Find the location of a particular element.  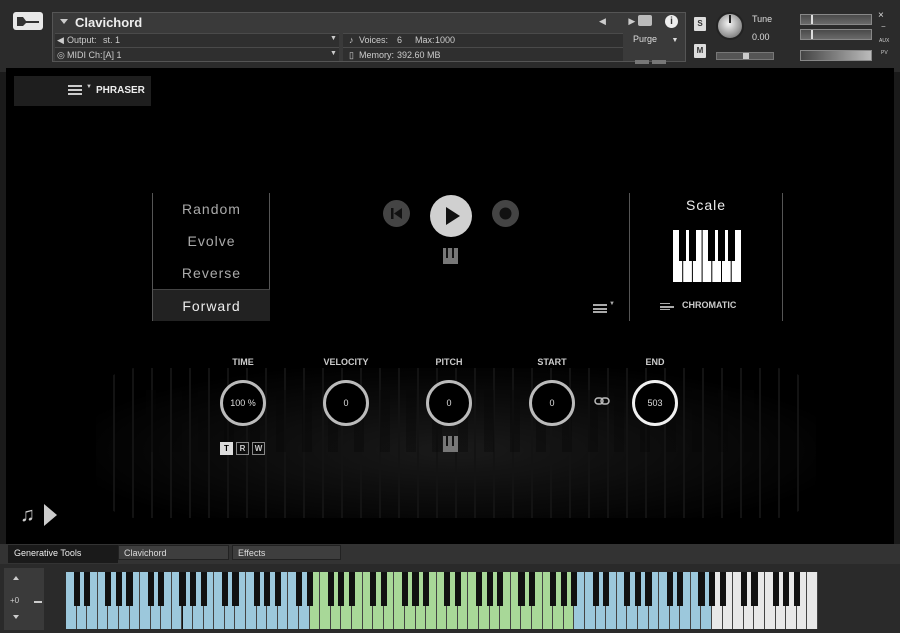

aux-button: AUX is located at coordinates (884, 41).